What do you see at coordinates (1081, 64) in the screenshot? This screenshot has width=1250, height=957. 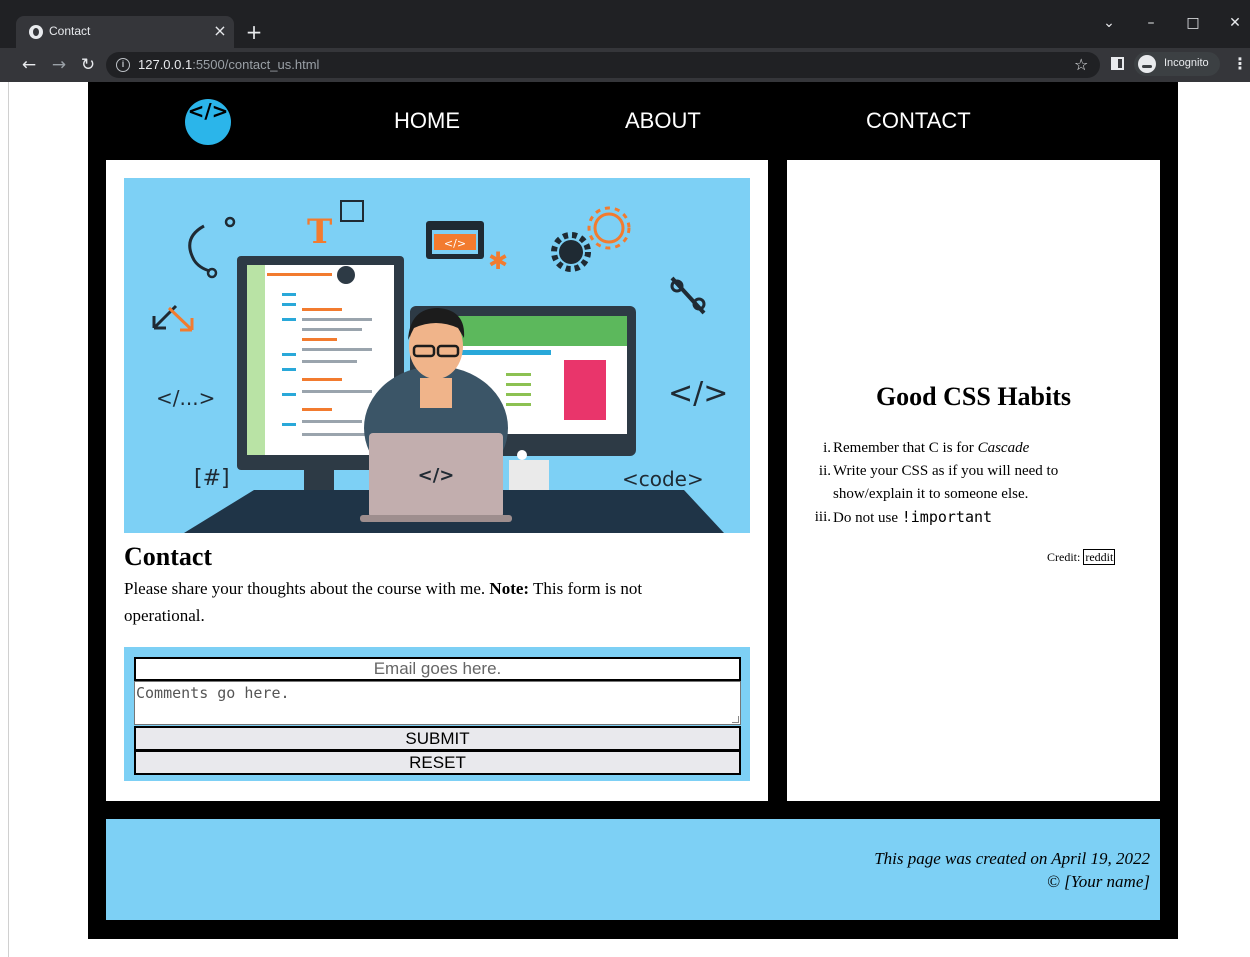 I see `bookmark-star-icon: ☆` at bounding box center [1081, 64].